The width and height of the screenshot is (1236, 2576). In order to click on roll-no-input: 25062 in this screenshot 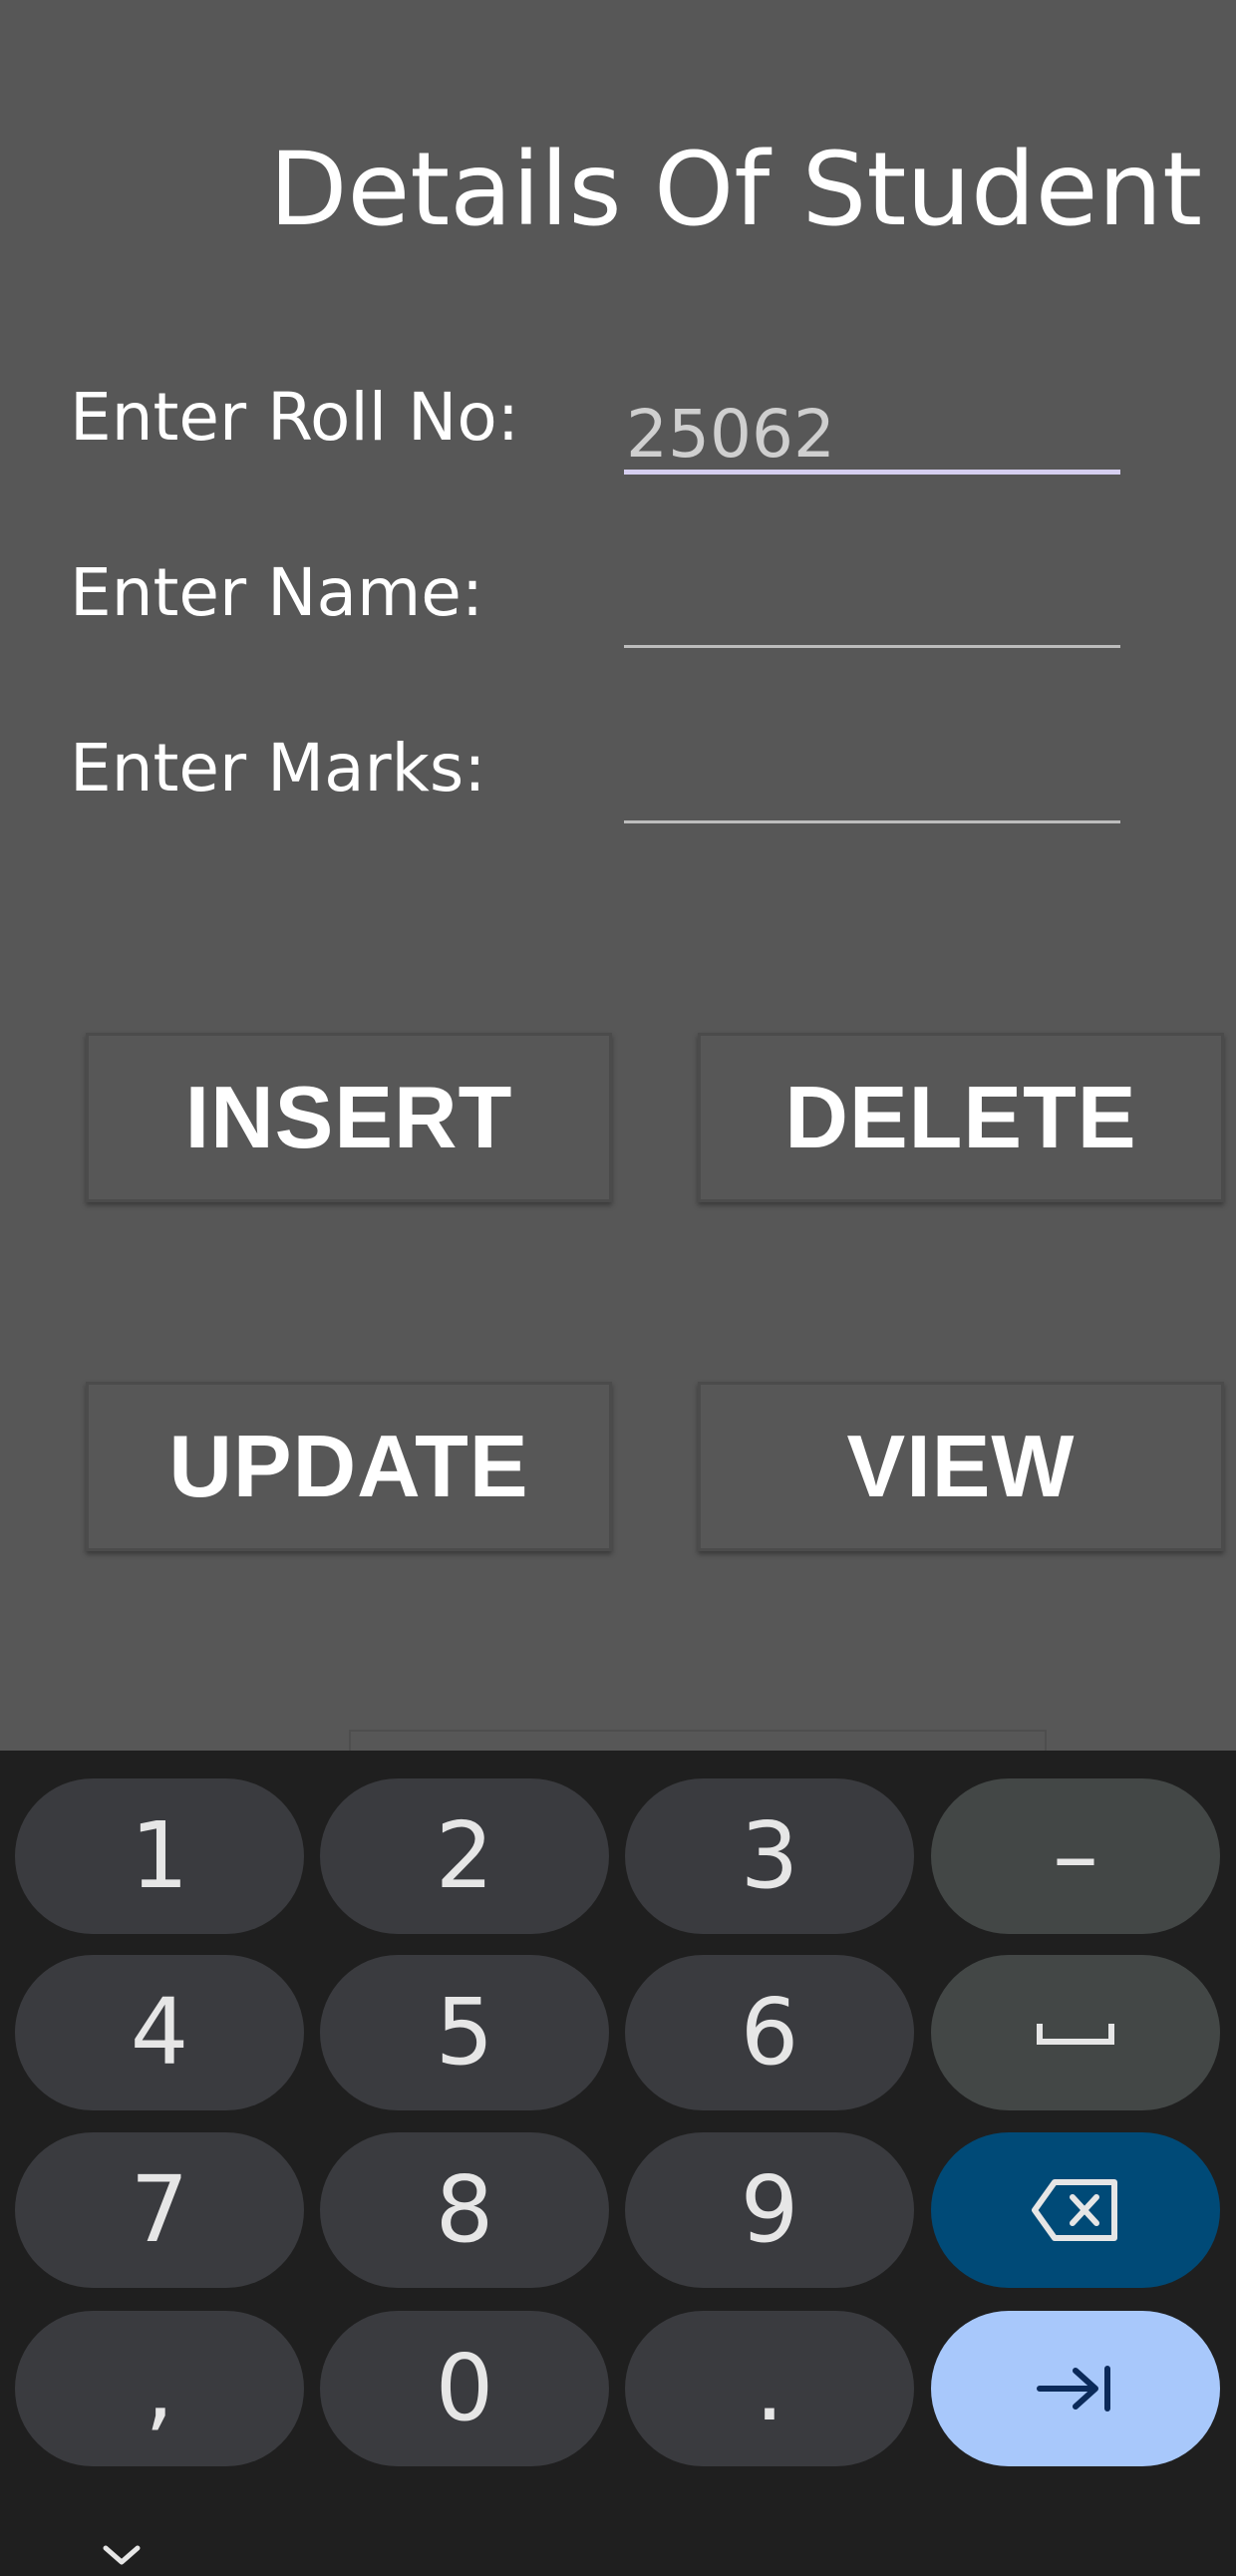, I will do `click(872, 435)`.